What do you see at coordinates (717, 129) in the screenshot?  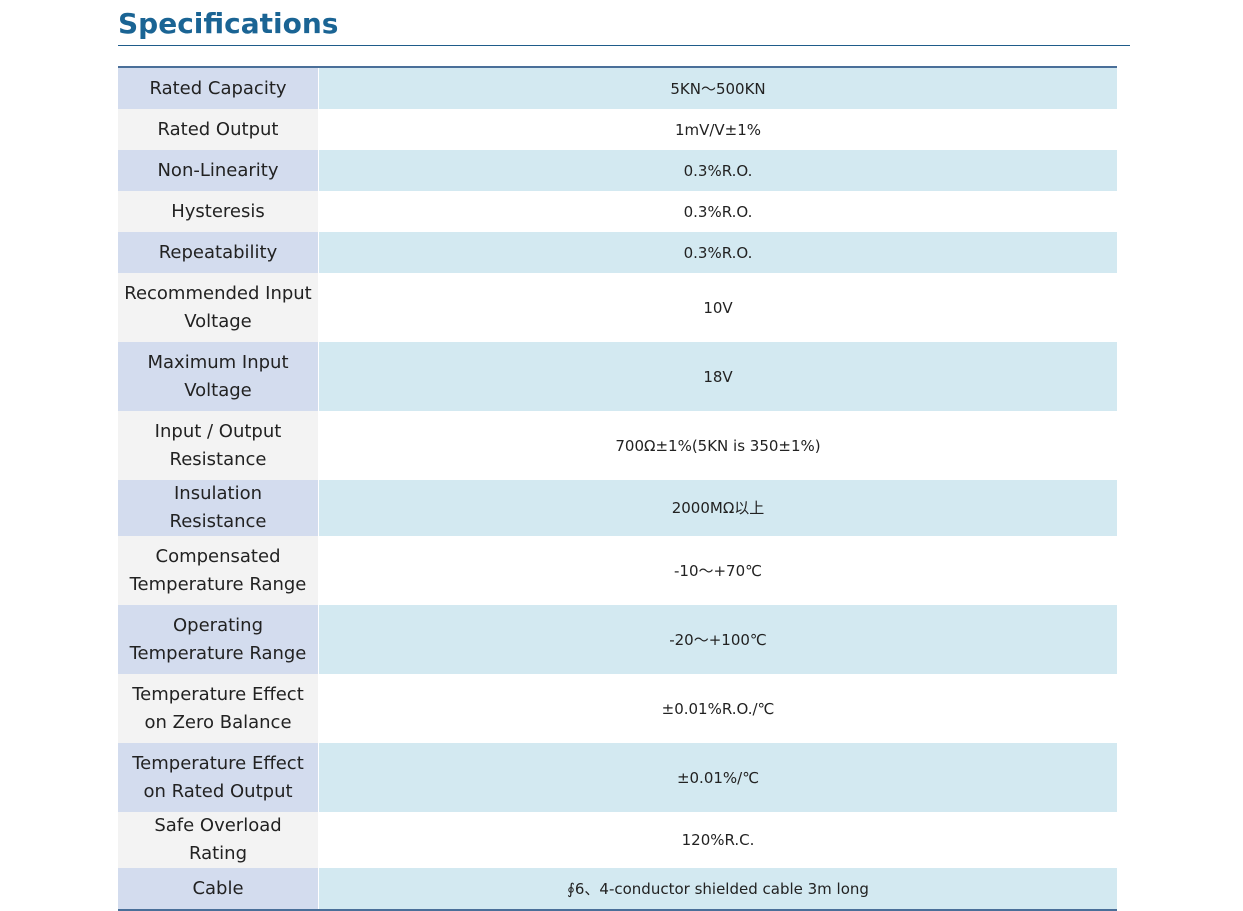 I see `spec-value: 1mV/V±1%` at bounding box center [717, 129].